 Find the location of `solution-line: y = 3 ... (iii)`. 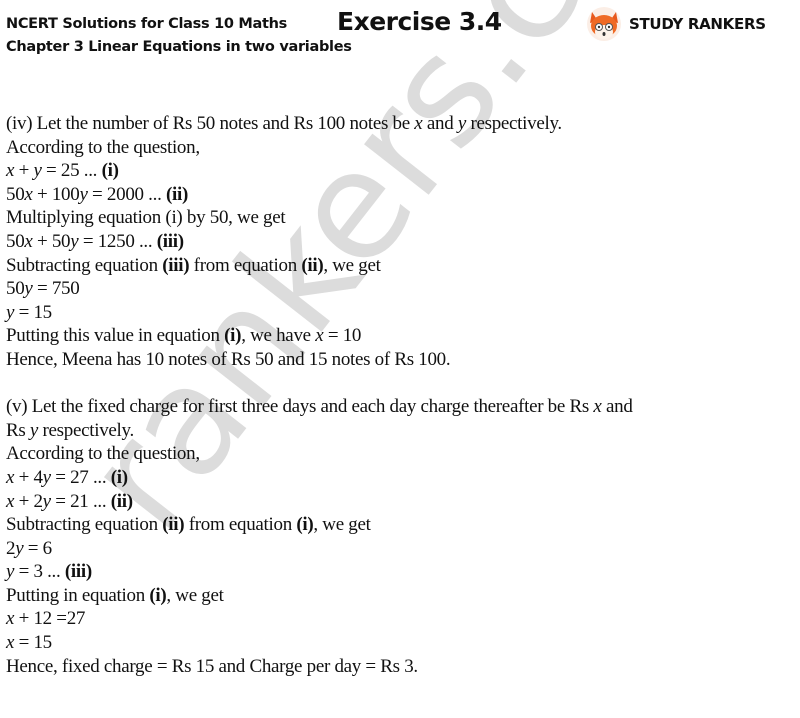

solution-line: y = 3 ... (iii) is located at coordinates (319, 572).